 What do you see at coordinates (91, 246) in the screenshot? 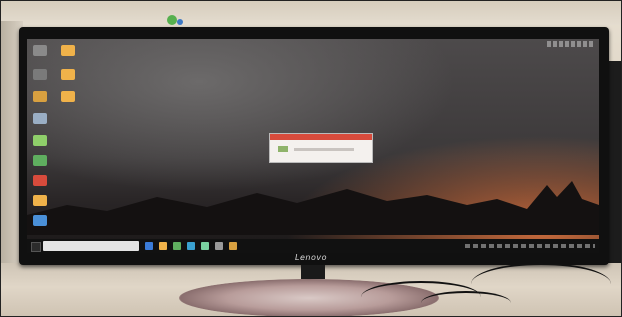
I see `taskbar-search-box` at bounding box center [91, 246].